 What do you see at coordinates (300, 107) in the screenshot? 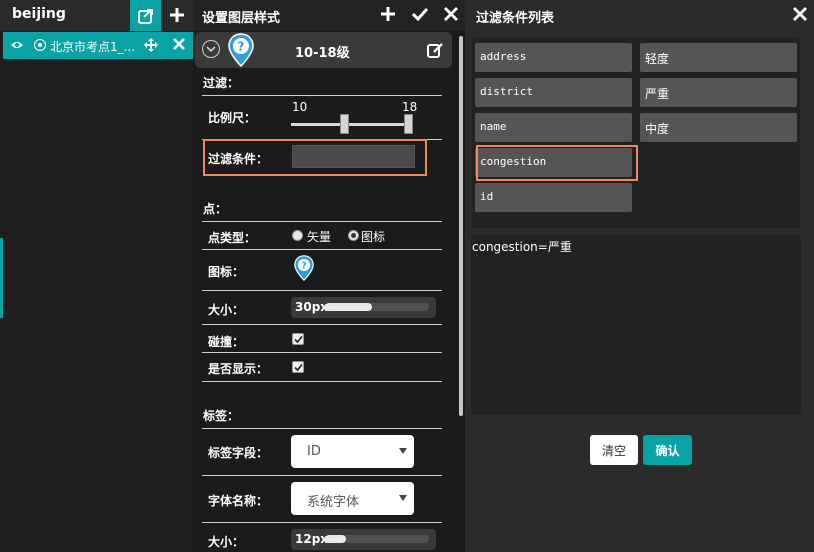
I see `scale-min-value: 10` at bounding box center [300, 107].